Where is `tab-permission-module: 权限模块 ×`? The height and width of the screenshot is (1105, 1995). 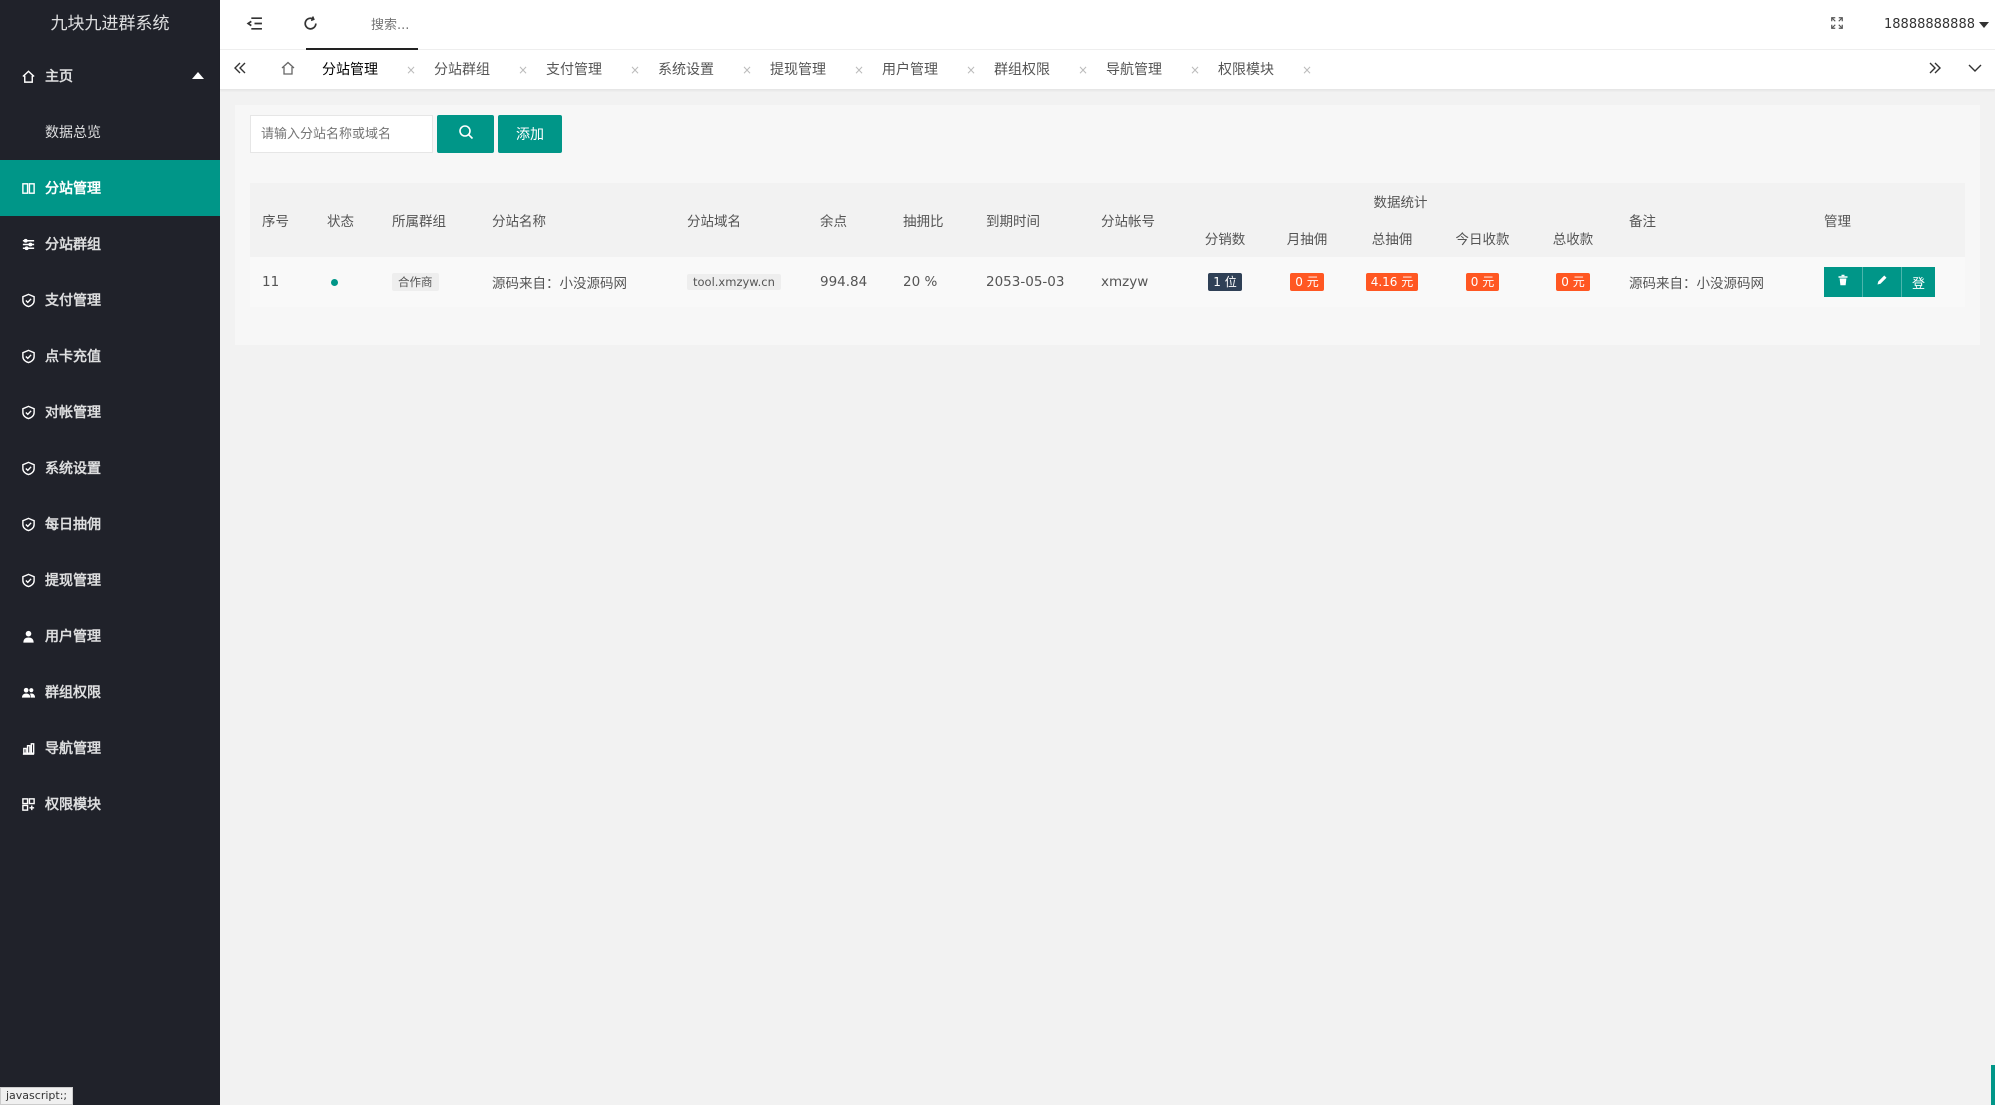 tab-permission-module: 权限模块 × is located at coordinates (1262, 70).